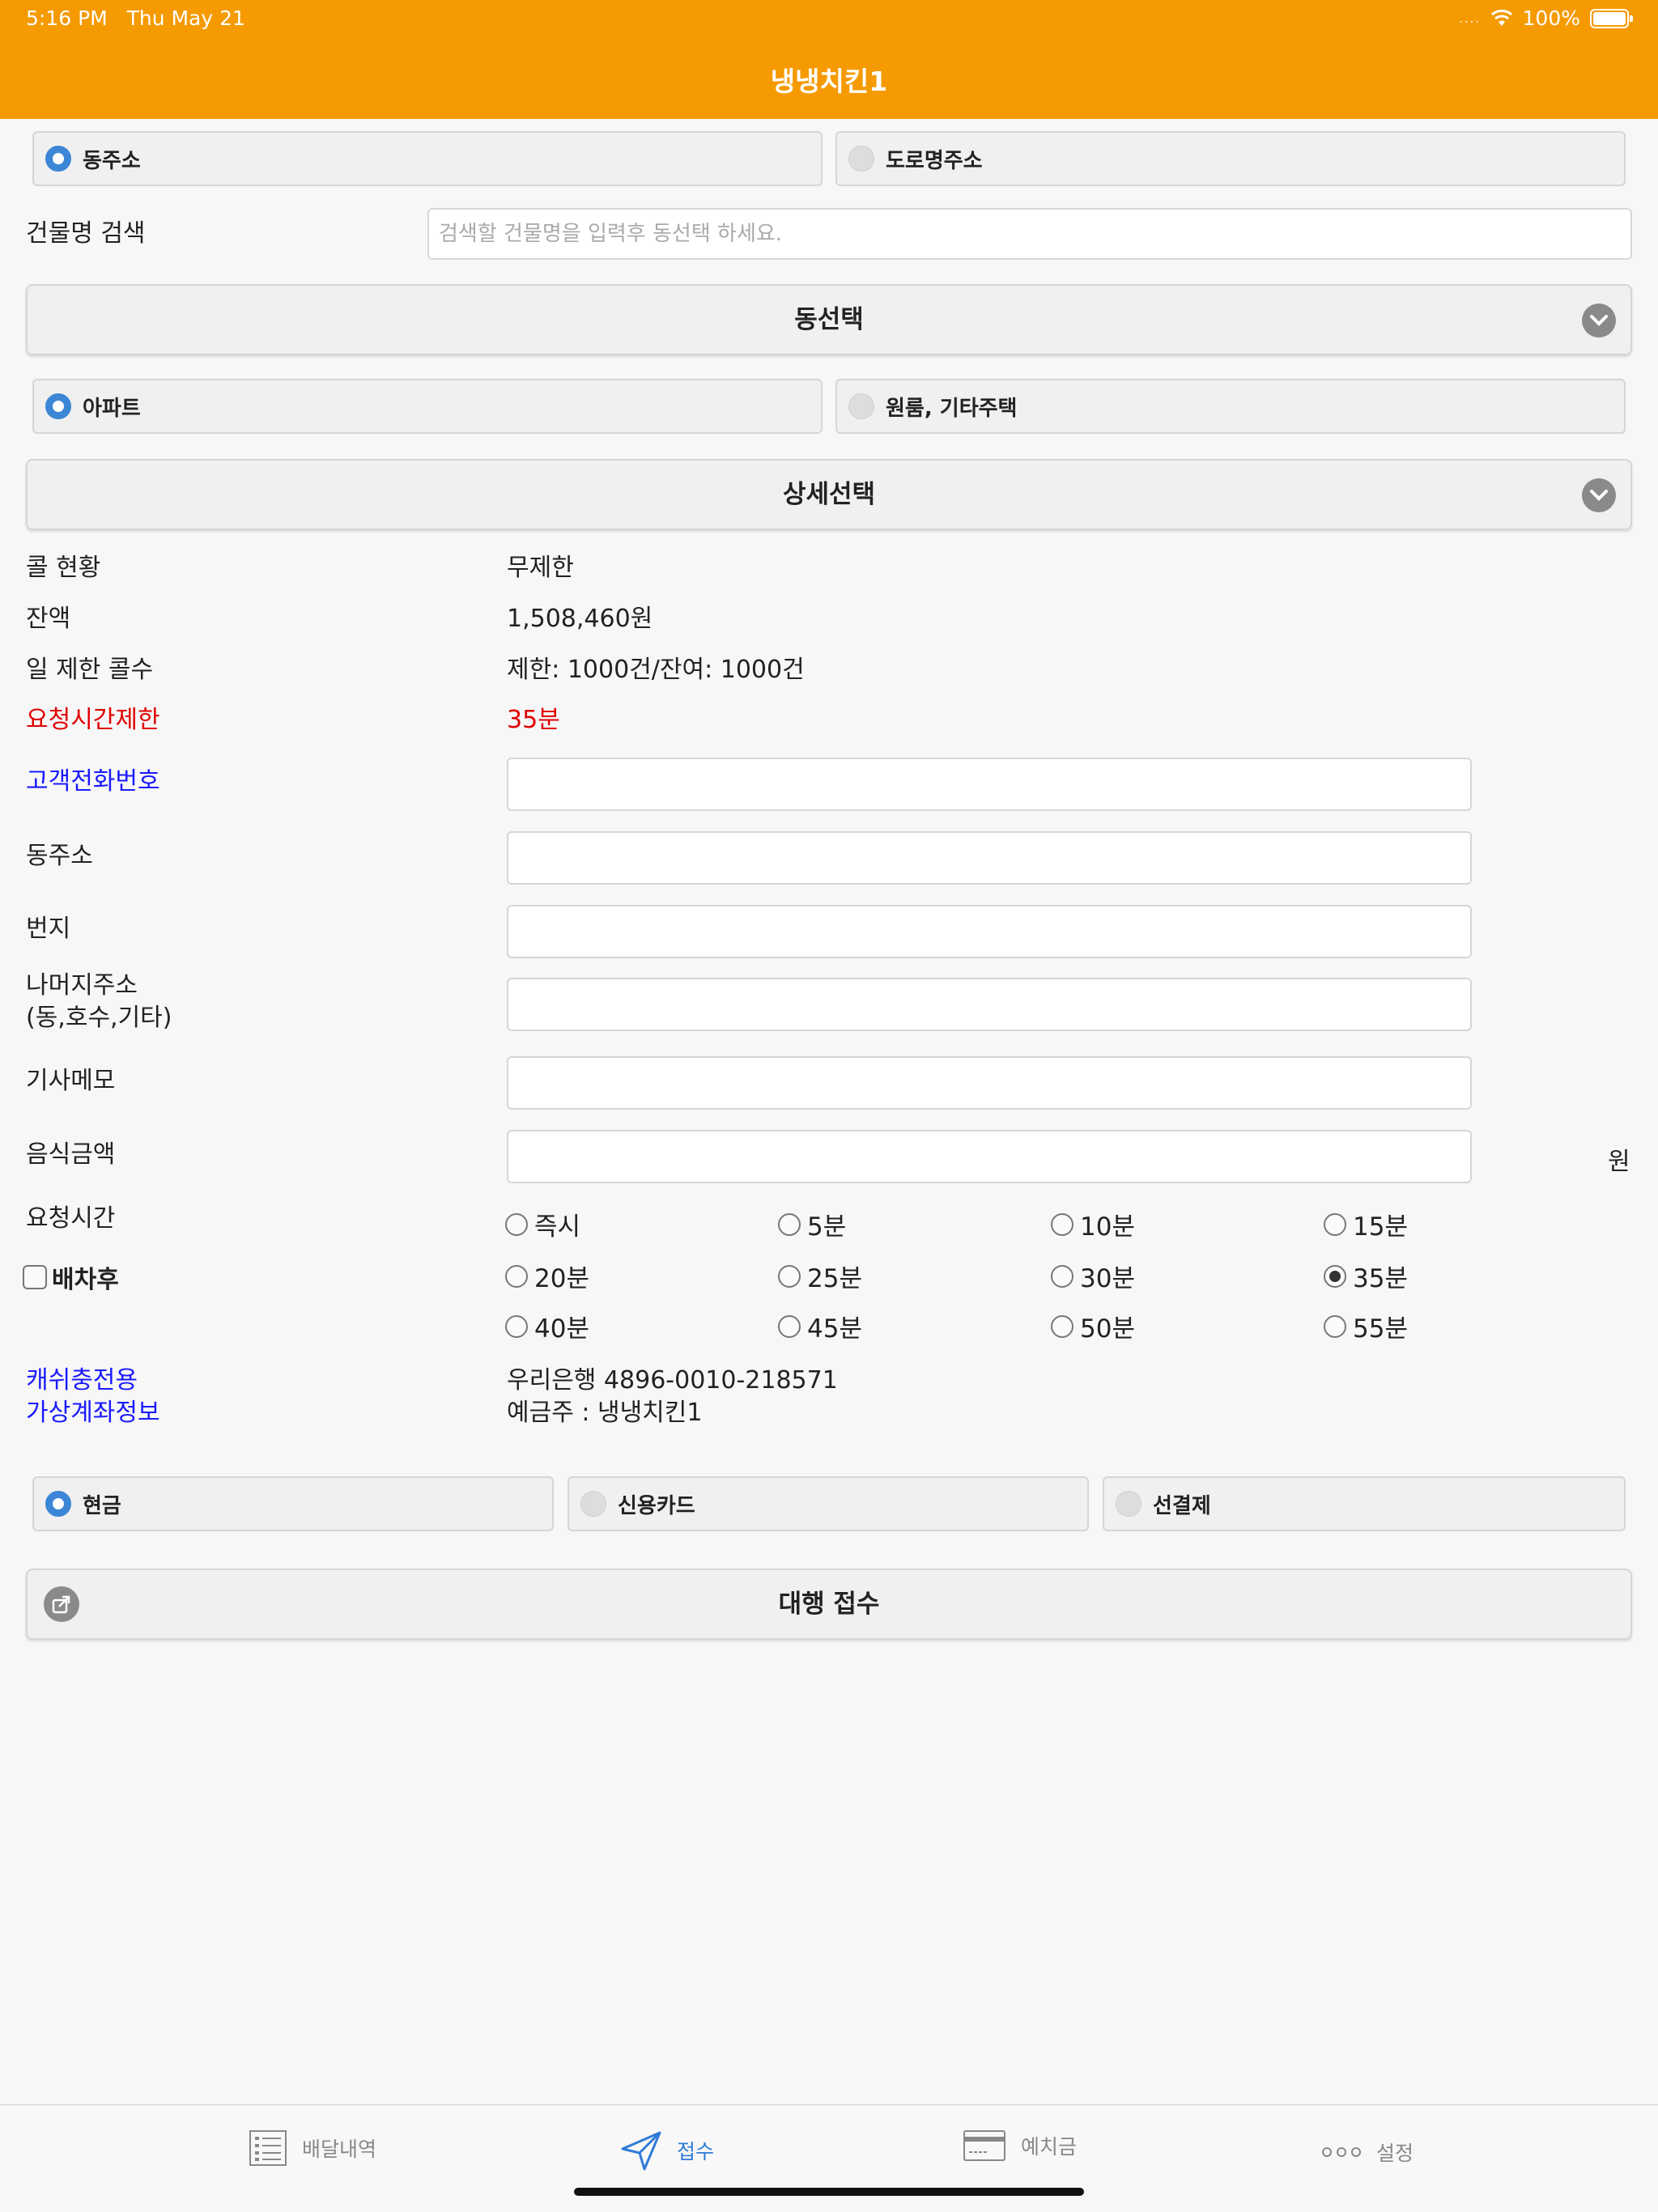 This screenshot has height=2212, width=1658. What do you see at coordinates (1364, 1503) in the screenshot?
I see `payment-prepaid: 선결제` at bounding box center [1364, 1503].